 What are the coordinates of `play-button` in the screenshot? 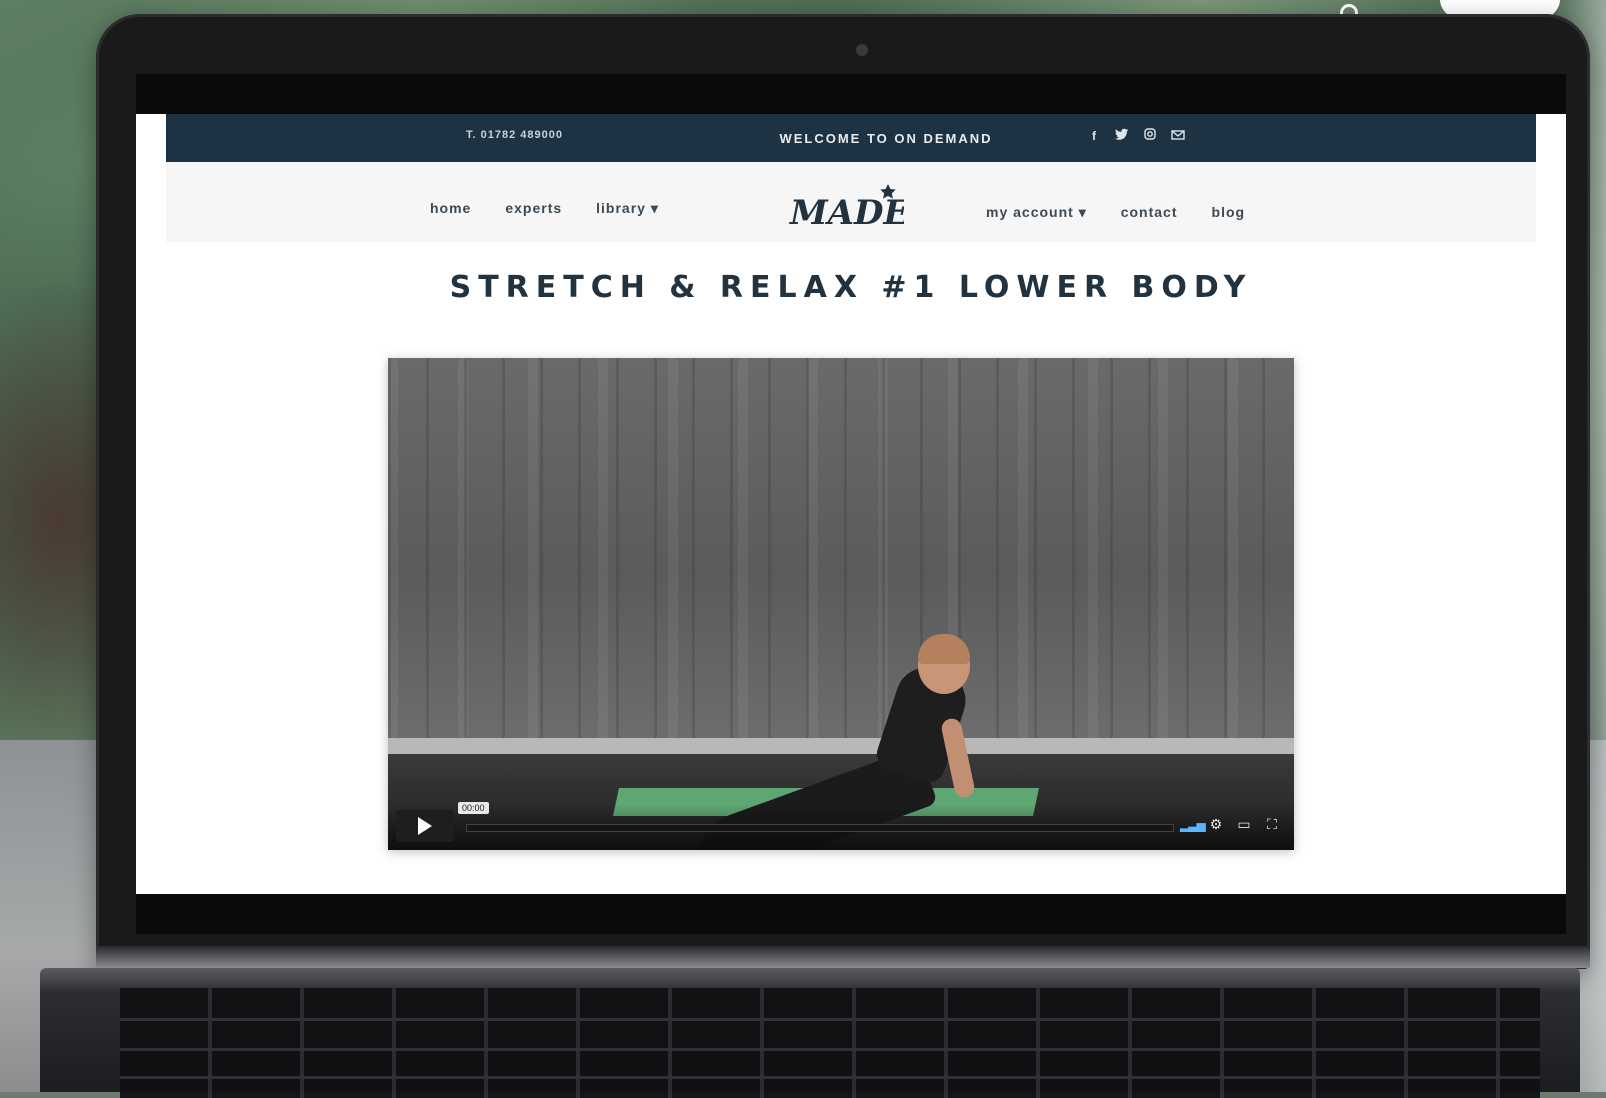 It's located at (425, 826).